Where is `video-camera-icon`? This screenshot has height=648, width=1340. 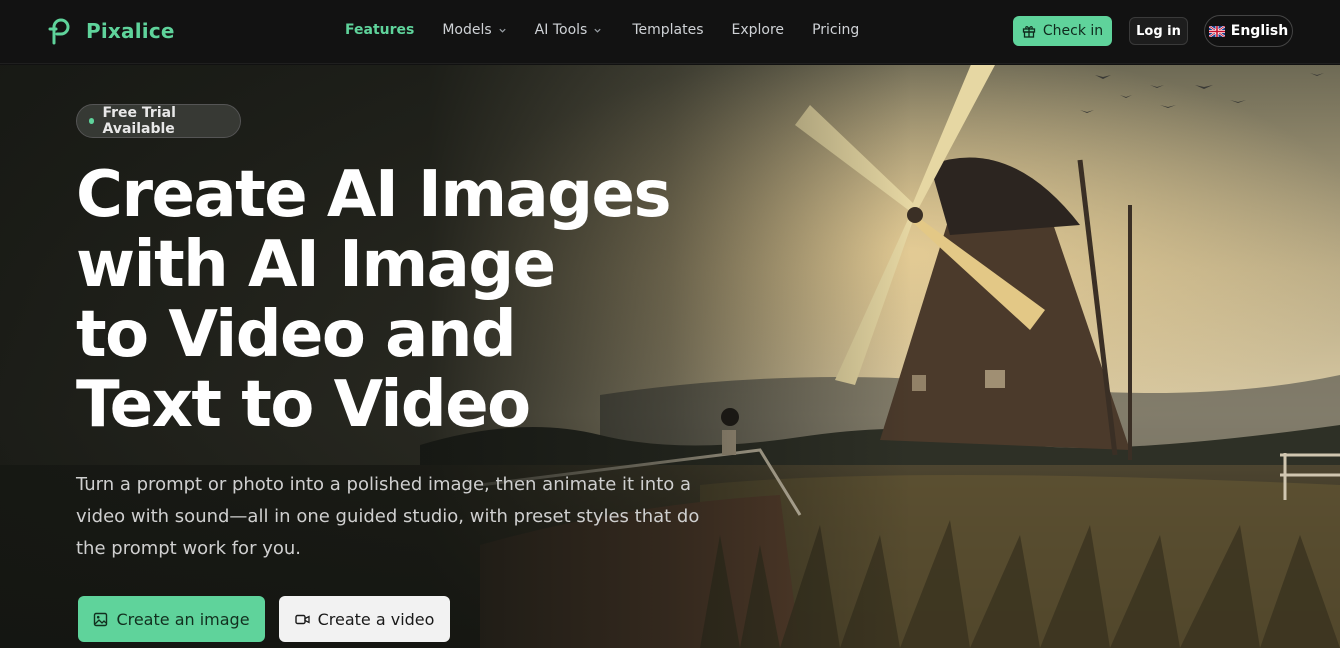 video-camera-icon is located at coordinates (302, 619).